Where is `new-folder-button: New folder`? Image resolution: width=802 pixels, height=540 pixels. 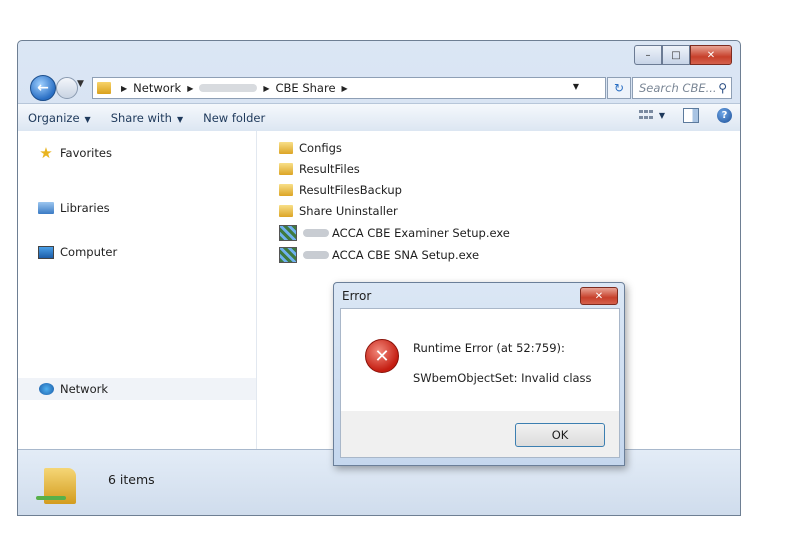 new-folder-button: New folder is located at coordinates (234, 118).